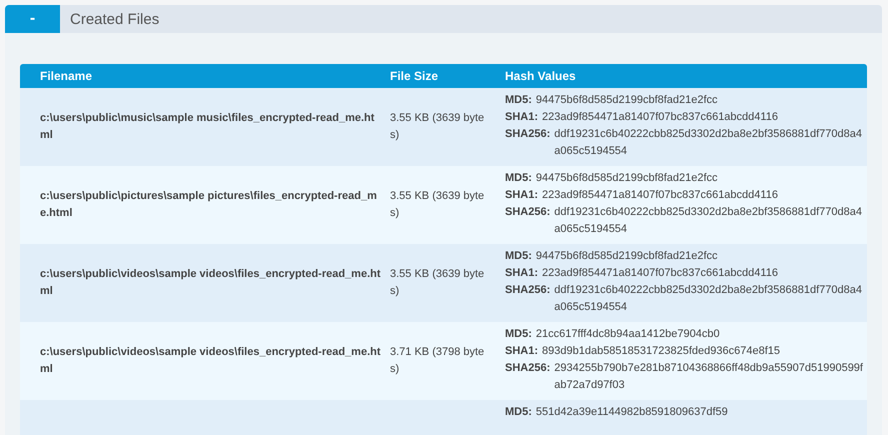 The width and height of the screenshot is (888, 435). Describe the element at coordinates (208, 127) in the screenshot. I see `filename-cell-text: c:\users\public\music\sample music\files_encrypted-read_me.html` at that location.